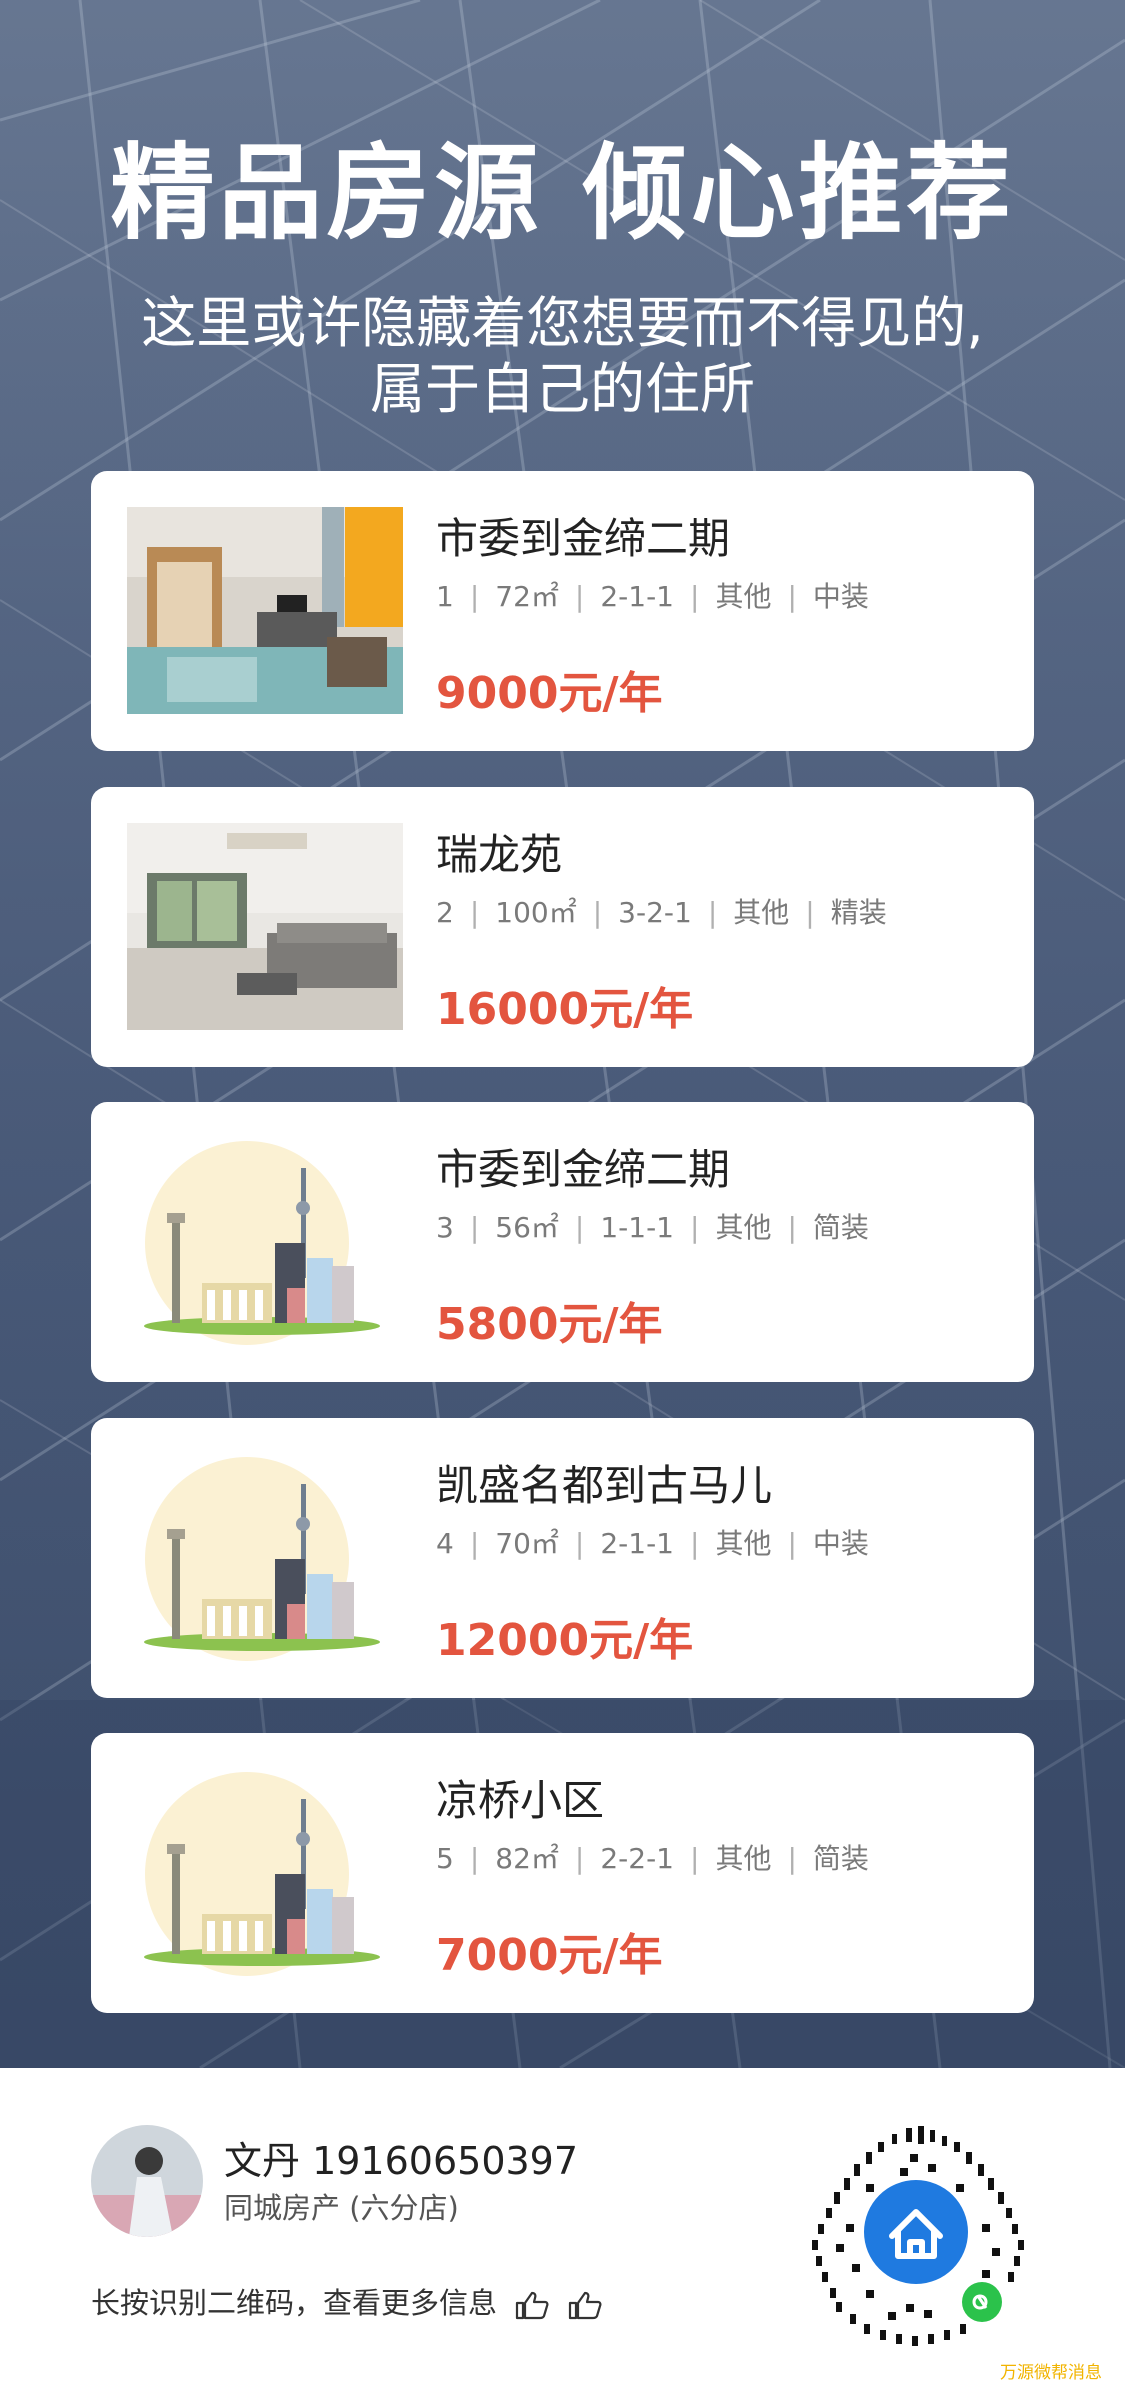 This screenshot has height=2407, width=1125. What do you see at coordinates (652, 1858) in the screenshot?
I see `listing-specs: 5 | 82㎡ | 2-2-1 | 其他 | 简装` at bounding box center [652, 1858].